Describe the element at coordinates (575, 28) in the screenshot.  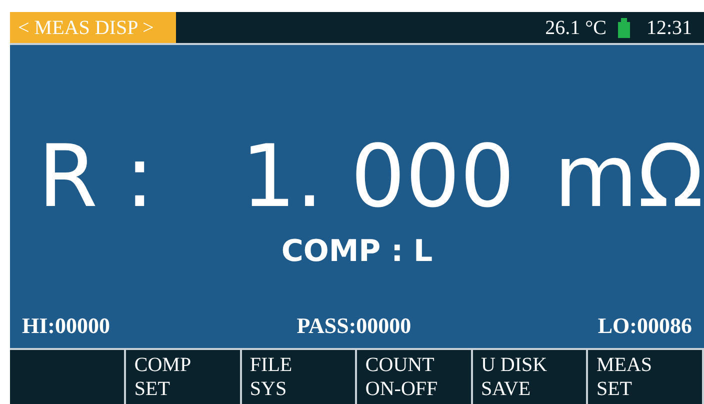
I see `temperature-reading: 26.1 °C` at that location.